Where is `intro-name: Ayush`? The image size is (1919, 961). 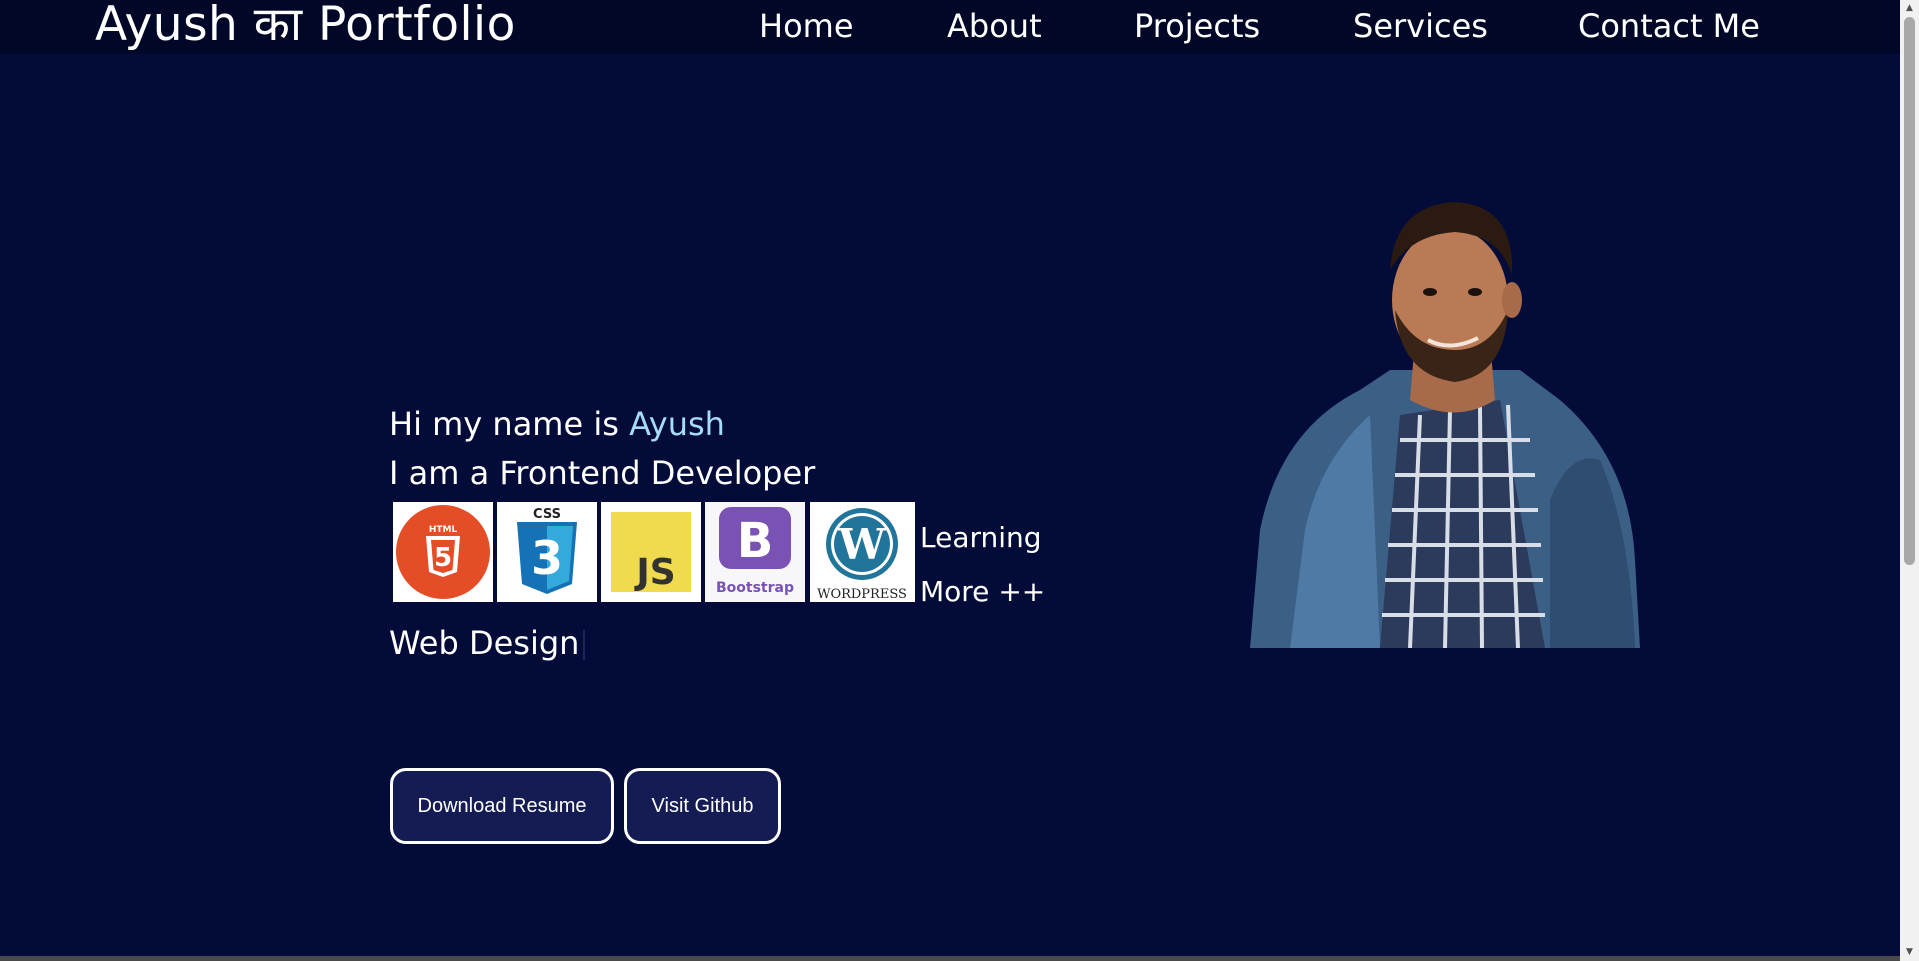 intro-name: Ayush is located at coordinates (677, 424).